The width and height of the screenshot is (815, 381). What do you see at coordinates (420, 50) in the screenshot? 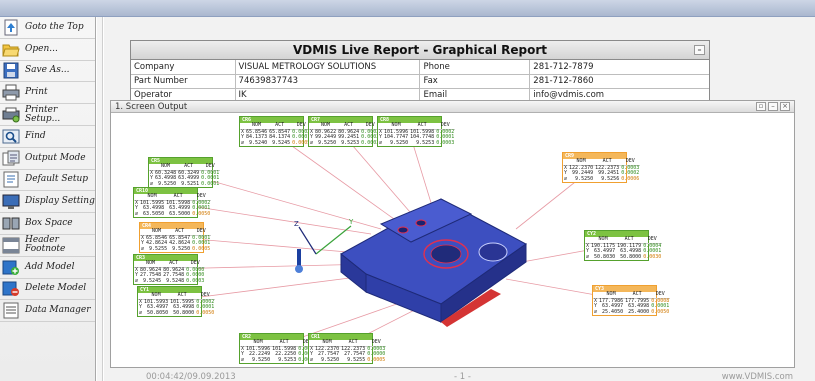
I see `report-title-text: VDMIS Live Report - Graphical Report` at bounding box center [420, 50].